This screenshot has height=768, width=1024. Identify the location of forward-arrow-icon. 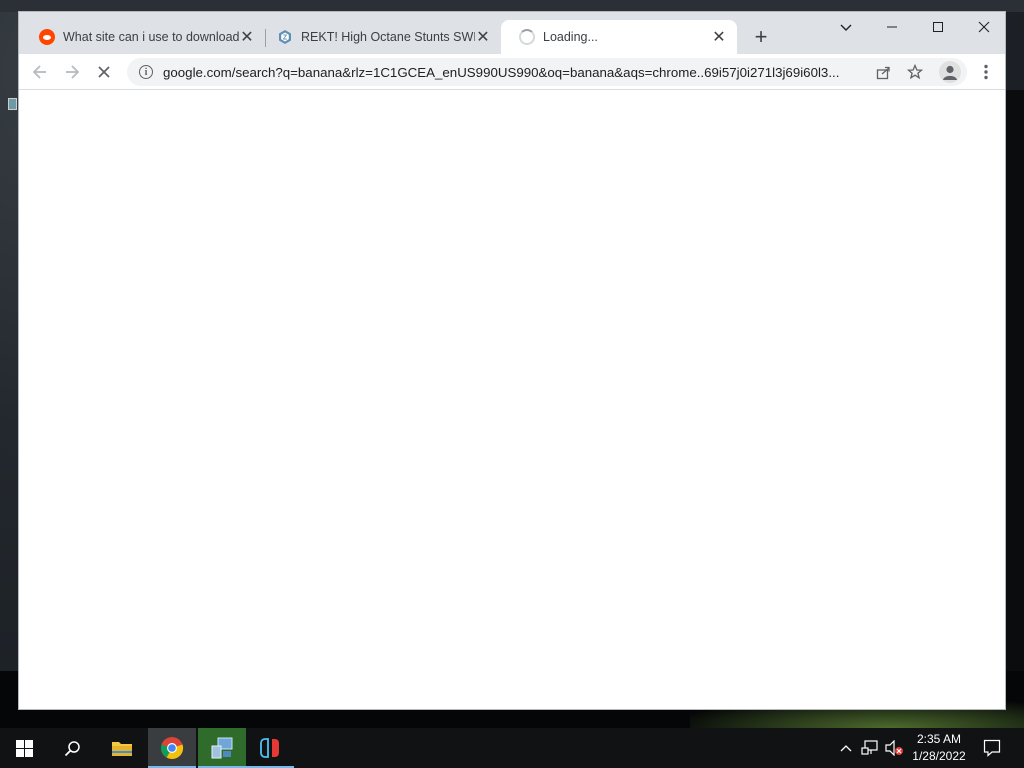
(73, 72).